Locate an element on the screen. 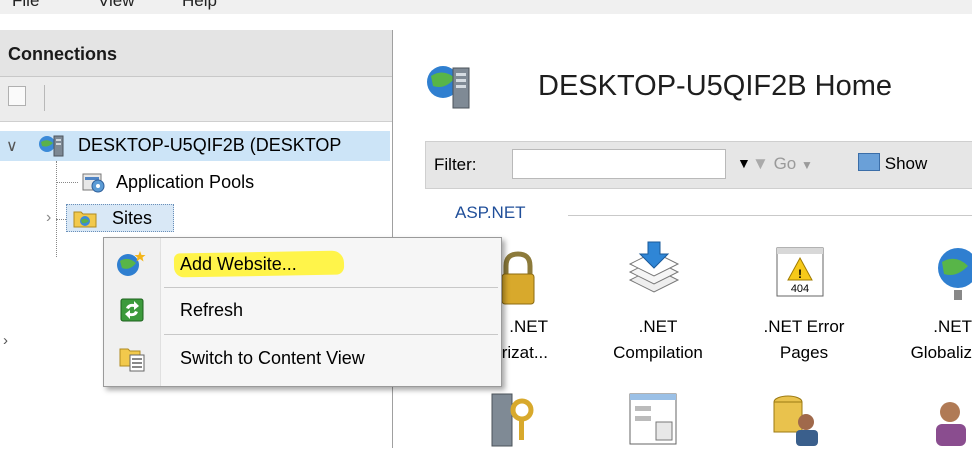 The width and height of the screenshot is (972, 453). section-divider is located at coordinates (770, 215).